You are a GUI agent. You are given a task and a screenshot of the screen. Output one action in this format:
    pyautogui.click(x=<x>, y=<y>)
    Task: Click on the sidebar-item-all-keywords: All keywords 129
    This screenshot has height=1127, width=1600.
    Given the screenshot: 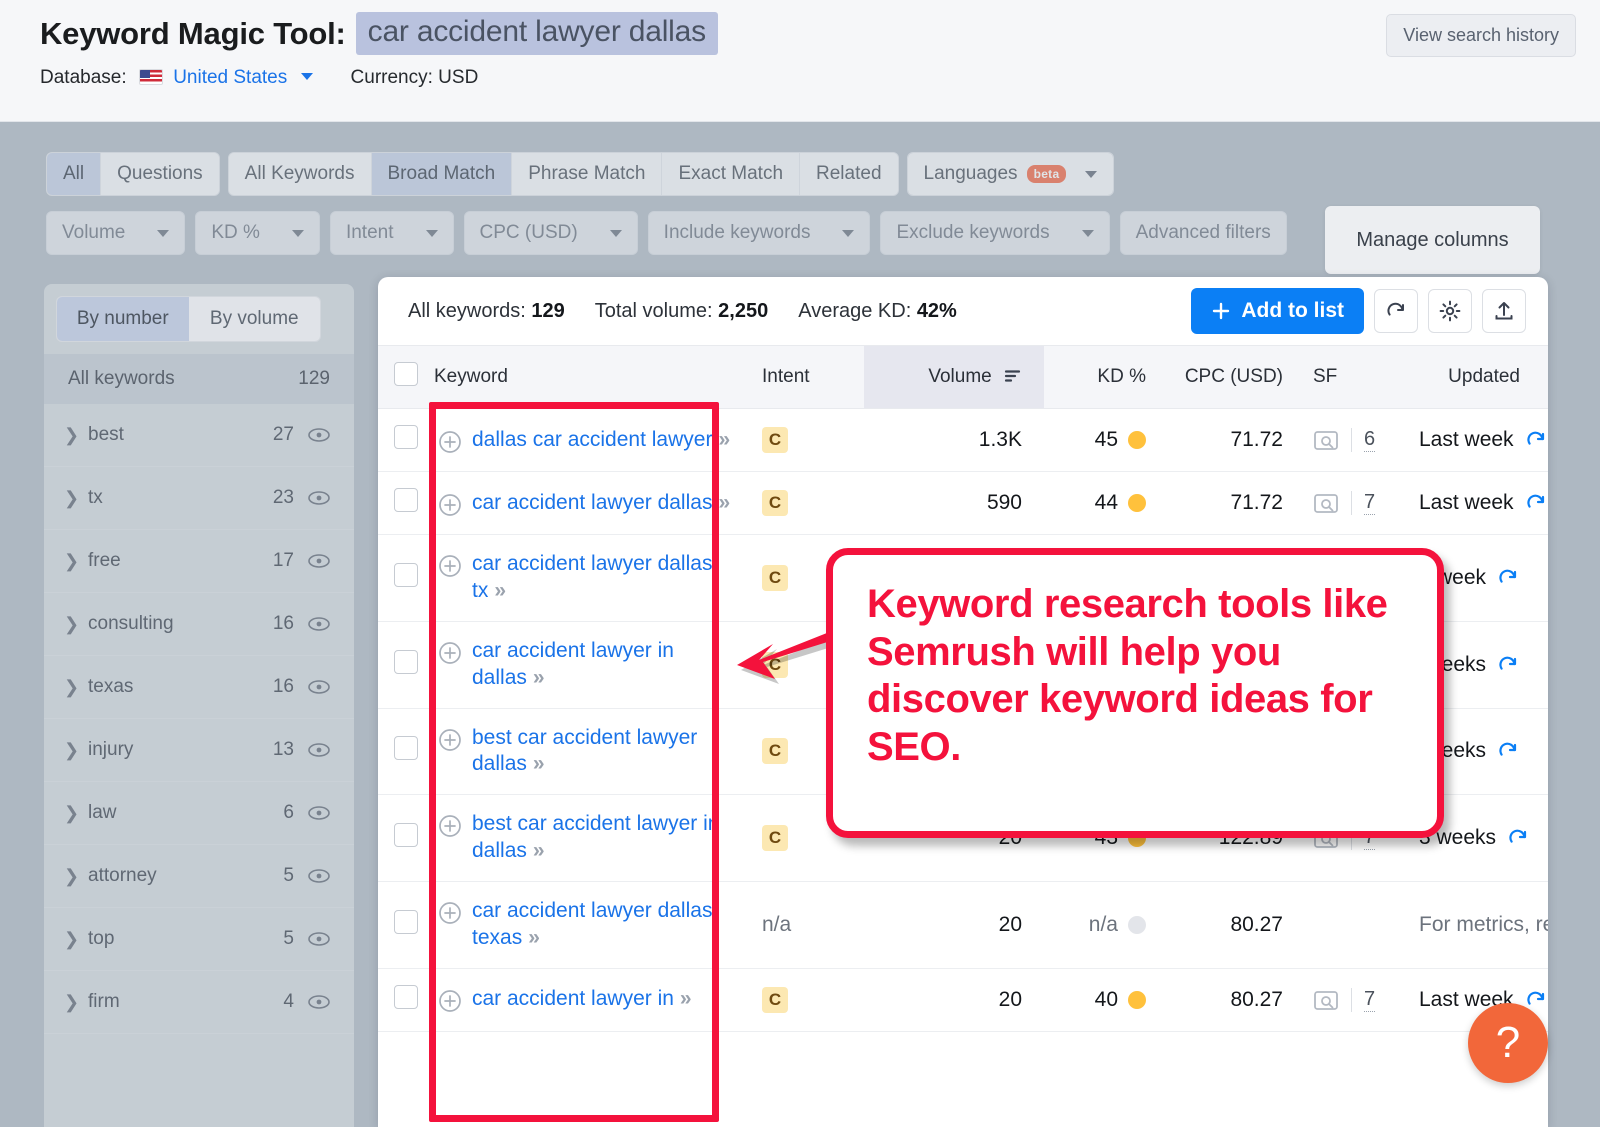 What is the action you would take?
    pyautogui.click(x=199, y=379)
    